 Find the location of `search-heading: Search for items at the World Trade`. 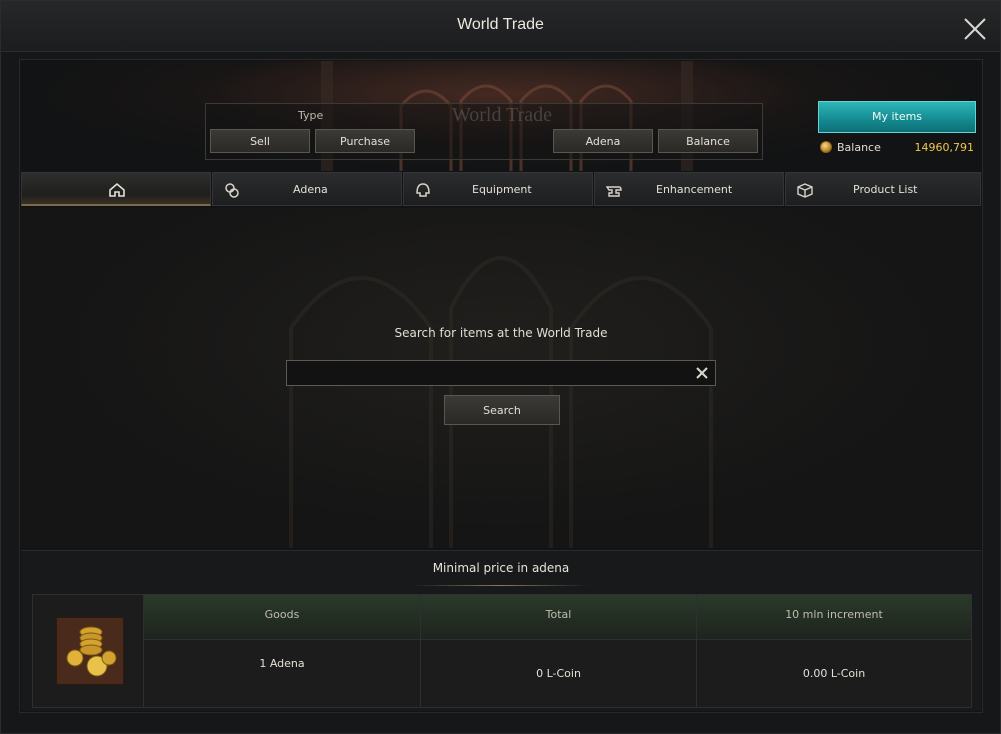

search-heading: Search for items at the World Trade is located at coordinates (501, 333).